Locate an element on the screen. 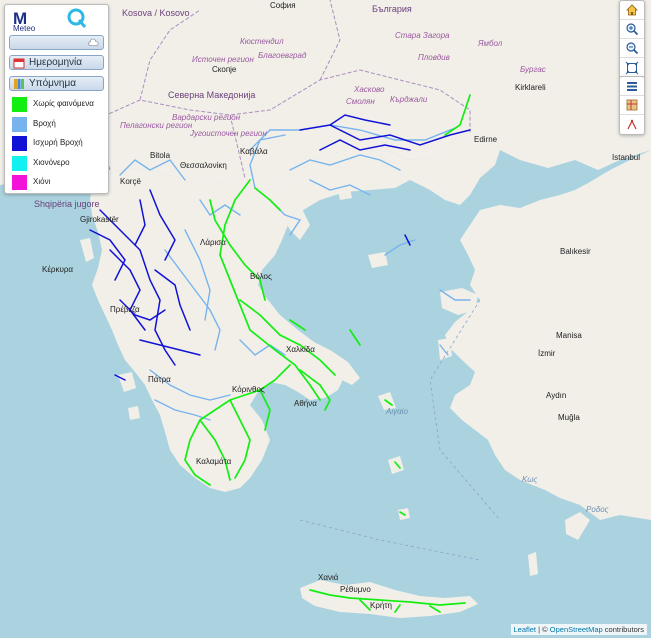  osm-link: OpenStreetMap is located at coordinates (576, 629).